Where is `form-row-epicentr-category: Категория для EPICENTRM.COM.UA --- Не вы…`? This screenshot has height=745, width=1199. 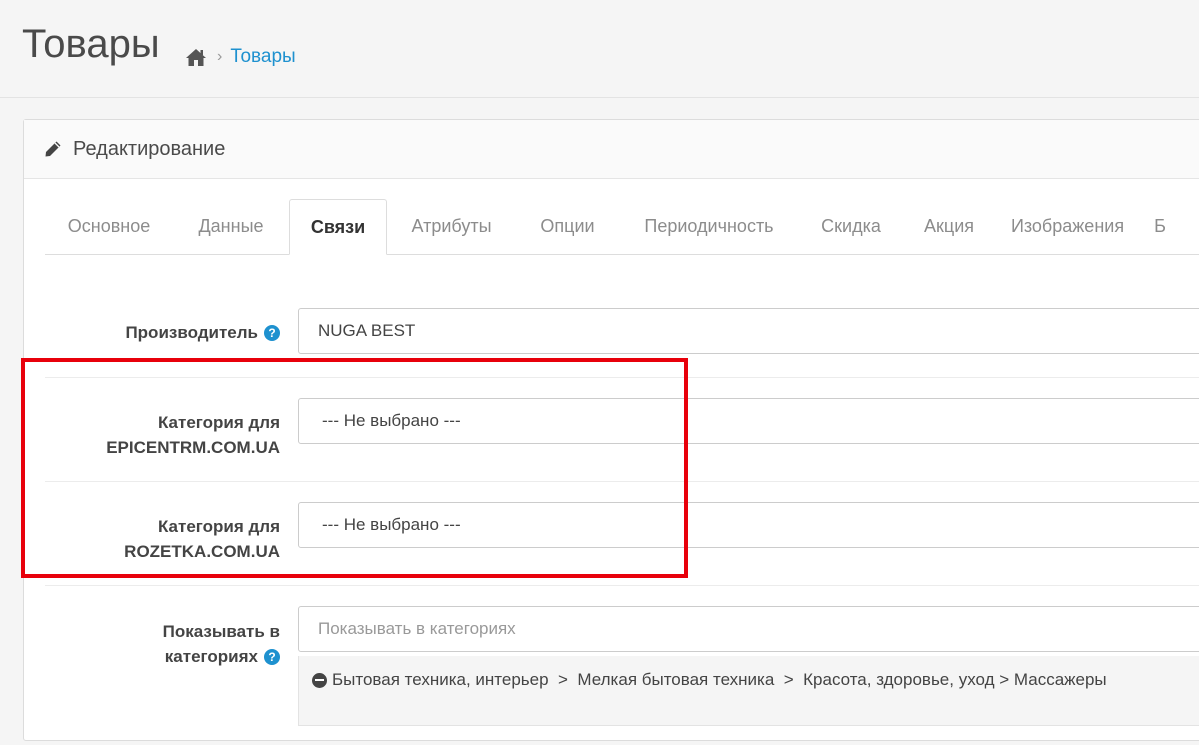 form-row-epicentr-category: Категория для EPICENTRM.COM.UA --- Не вы… is located at coordinates (622, 429).